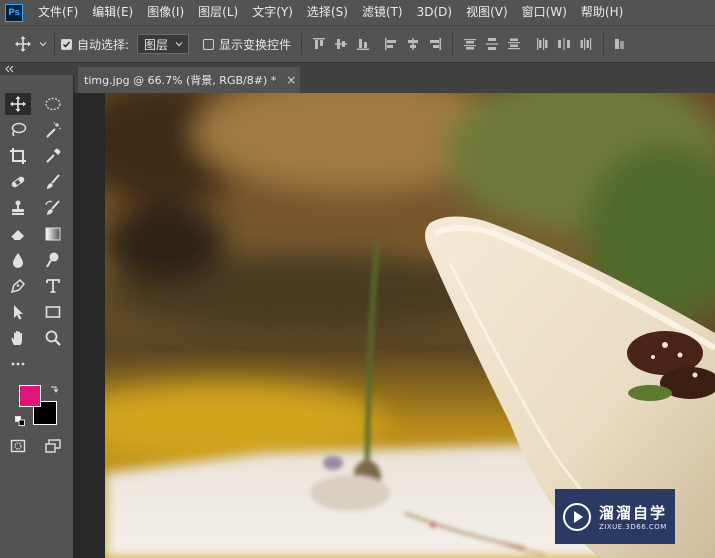 This screenshot has width=715, height=558. I want to click on document-tab: timg.jpg @ 66.7% (背景, RGB/8#) * ×, so click(189, 80).